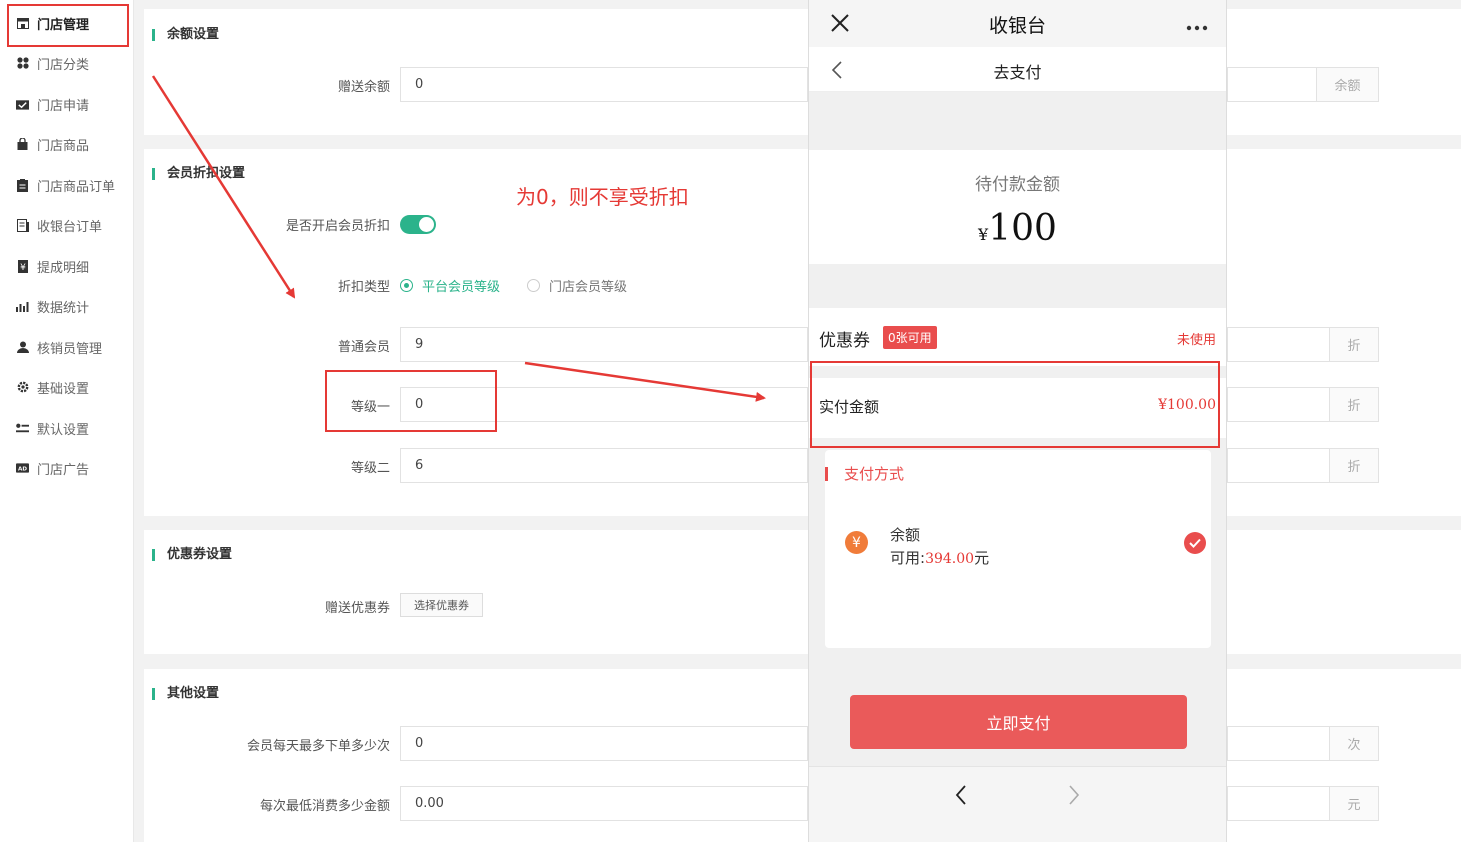 The width and height of the screenshot is (1461, 842). Describe the element at coordinates (983, 234) in the screenshot. I see `currency-symbol: ¥` at that location.